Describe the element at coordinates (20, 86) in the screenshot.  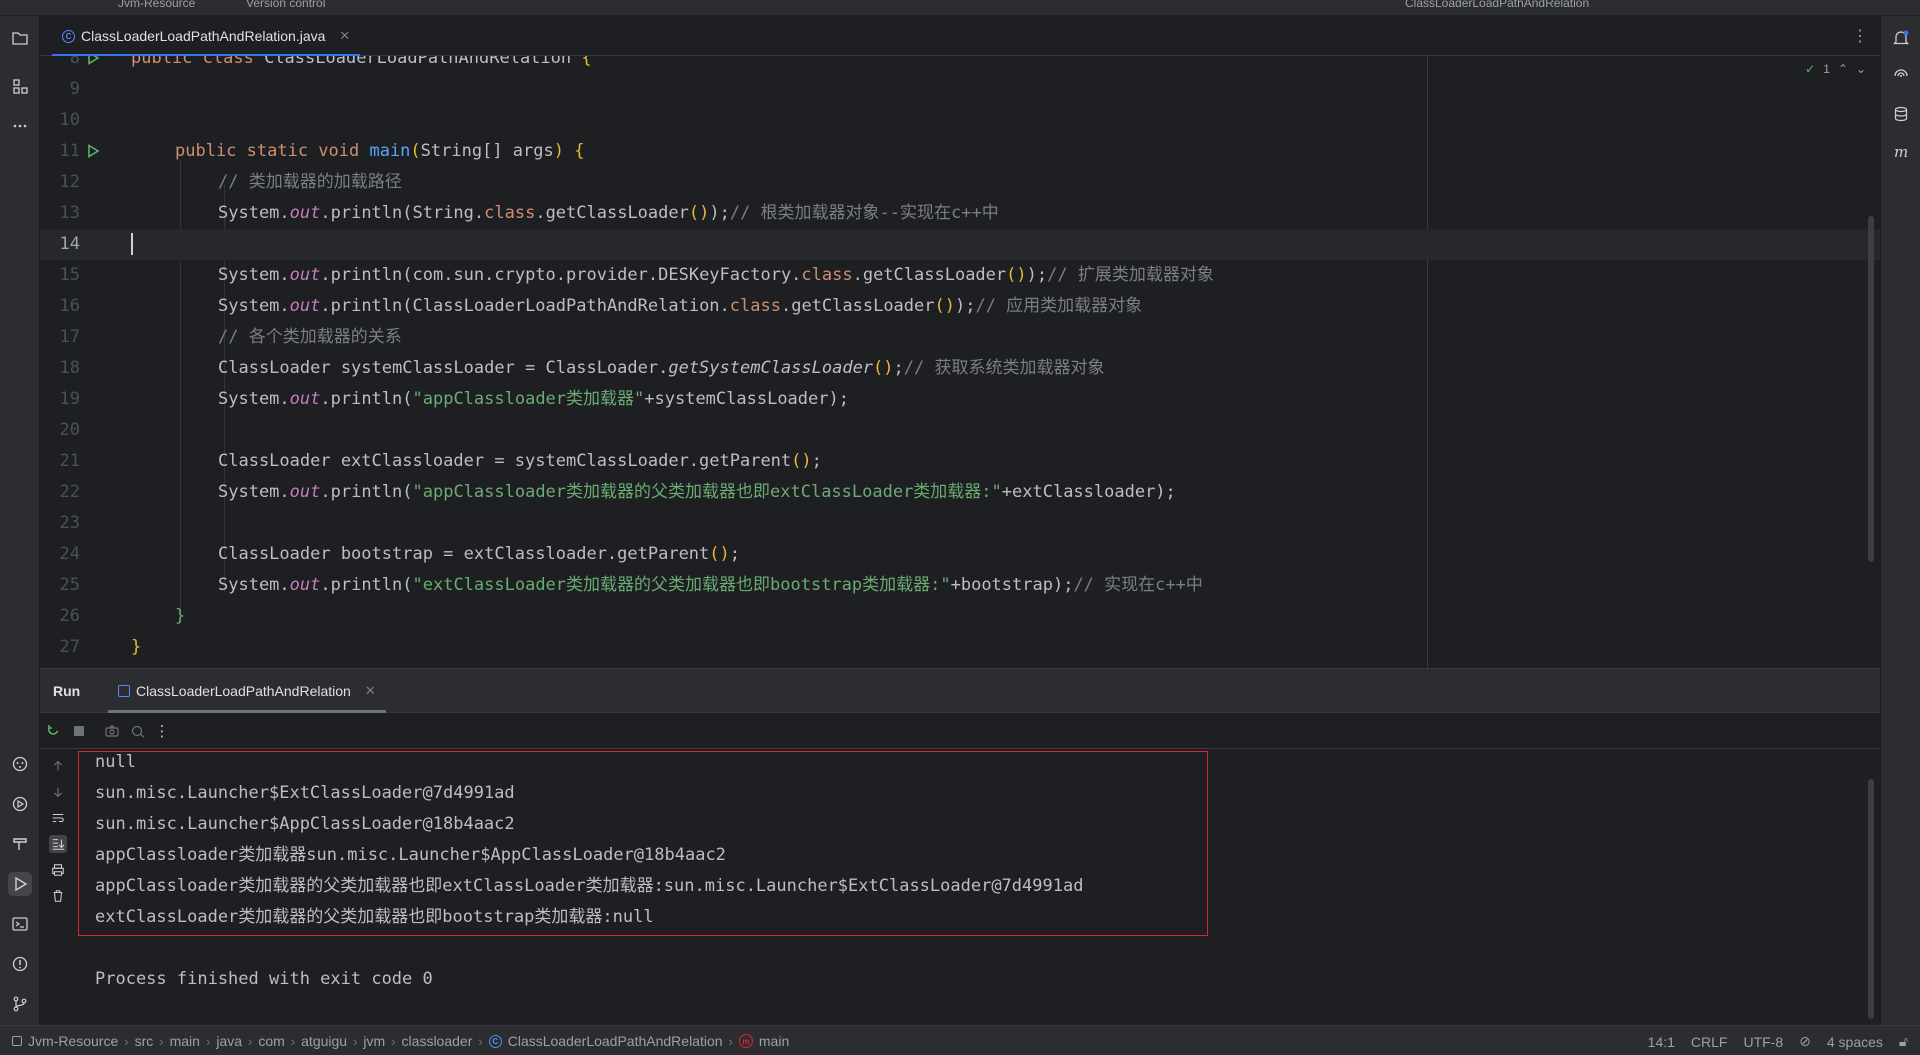
I see `structure-icon` at that location.